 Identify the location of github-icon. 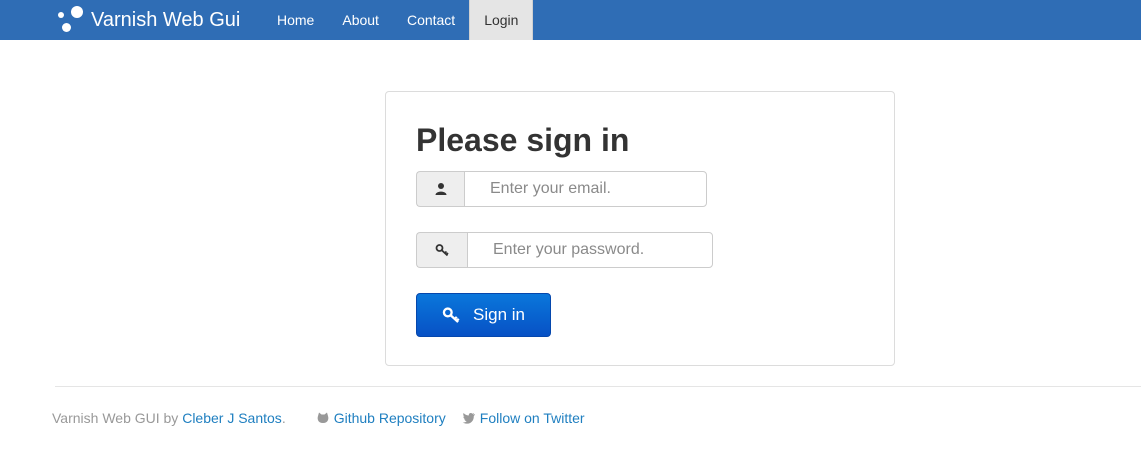
(323, 417).